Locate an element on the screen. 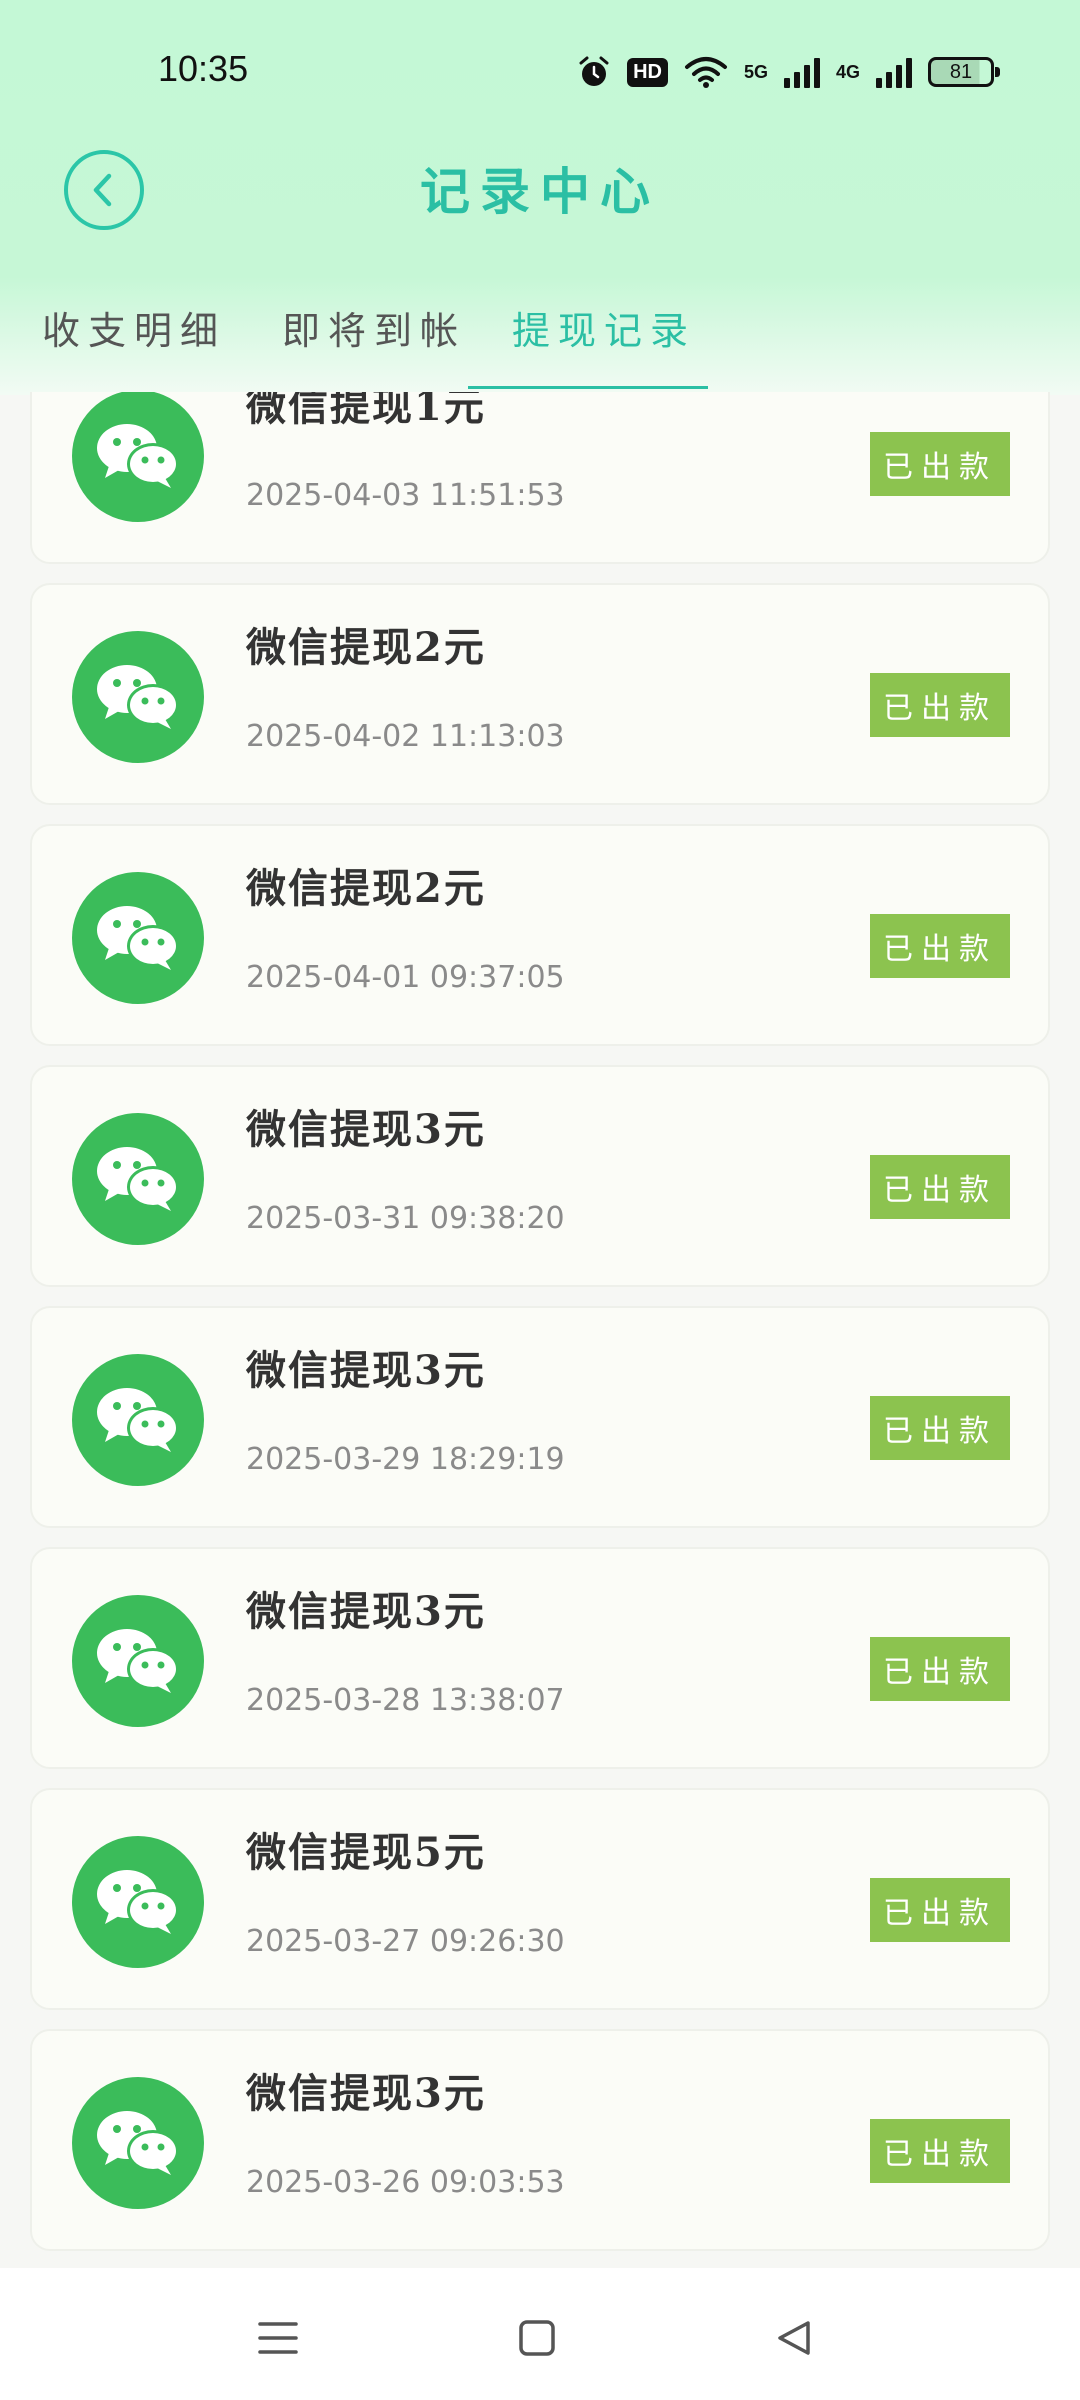  record-title: 微信提现5元 is located at coordinates (366, 1852).